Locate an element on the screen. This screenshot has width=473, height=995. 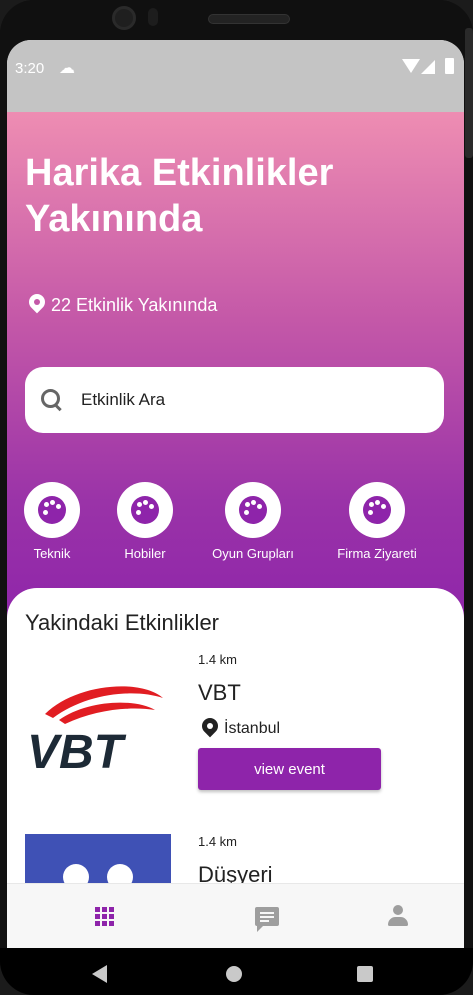
nearby-count-row: 22 Etkinlik Yakınında is located at coordinates (123, 305).